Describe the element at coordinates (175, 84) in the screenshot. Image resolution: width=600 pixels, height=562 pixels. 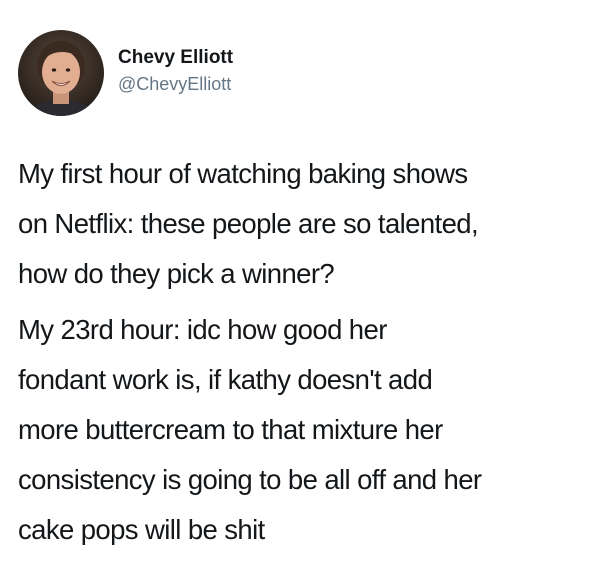
I see `author-handle: @ChevyElliott` at that location.